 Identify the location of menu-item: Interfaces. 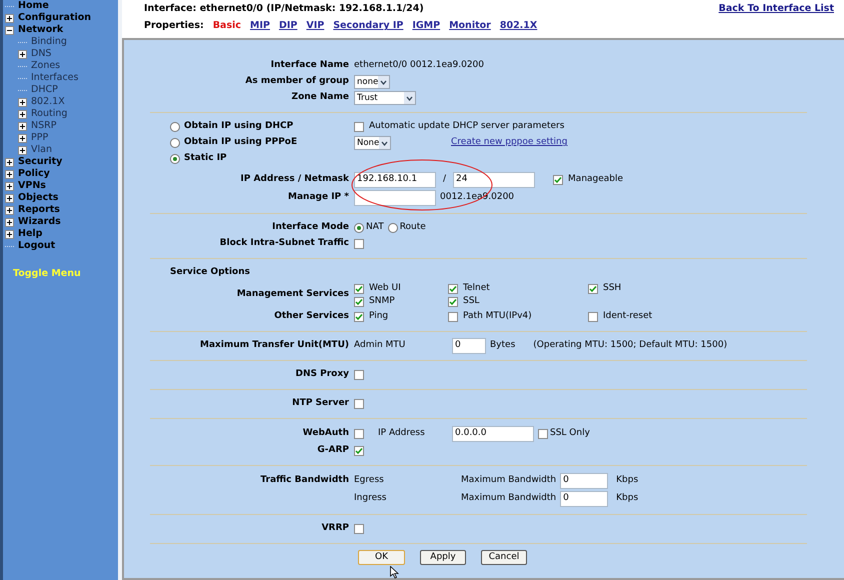
(54, 78).